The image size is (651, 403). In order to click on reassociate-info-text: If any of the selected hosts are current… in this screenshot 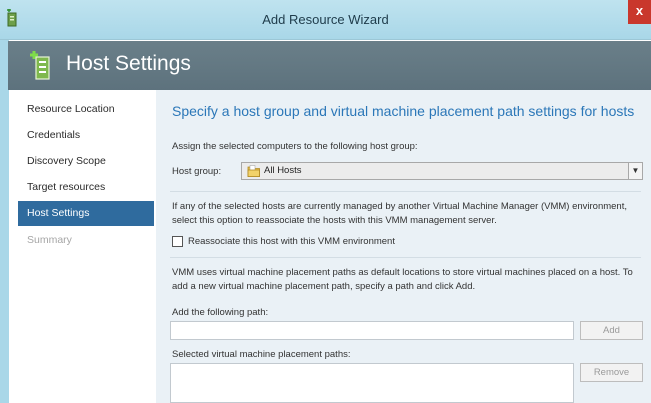, I will do `click(399, 213)`.